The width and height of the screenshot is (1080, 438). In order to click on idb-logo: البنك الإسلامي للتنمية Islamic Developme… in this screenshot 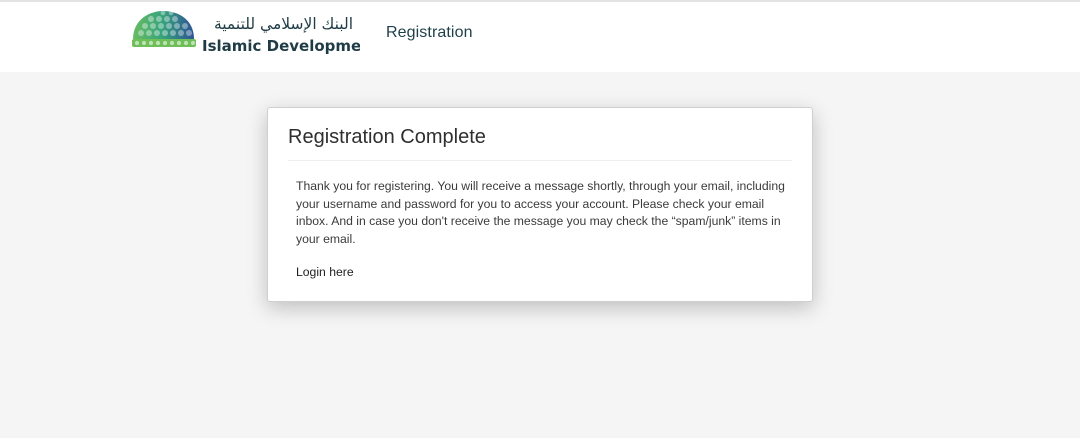, I will do `click(245, 33)`.